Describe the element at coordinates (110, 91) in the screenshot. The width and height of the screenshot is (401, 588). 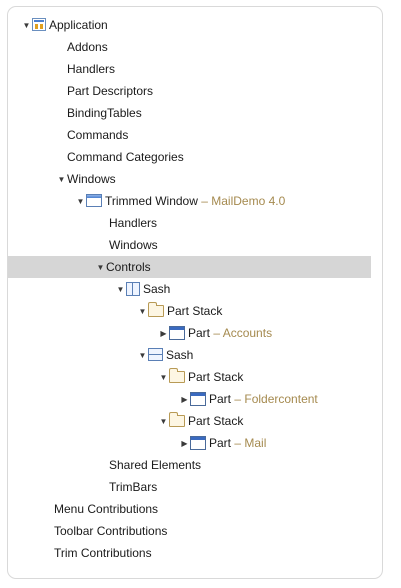
I see `tree-node-label: Part Descriptors` at that location.